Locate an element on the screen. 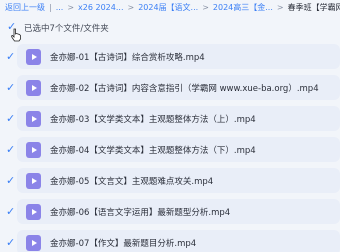 Image resolution: width=340 pixels, height=252 pixels. selection-count-text: 已选中7个文件/文件夹 is located at coordinates (66, 29).